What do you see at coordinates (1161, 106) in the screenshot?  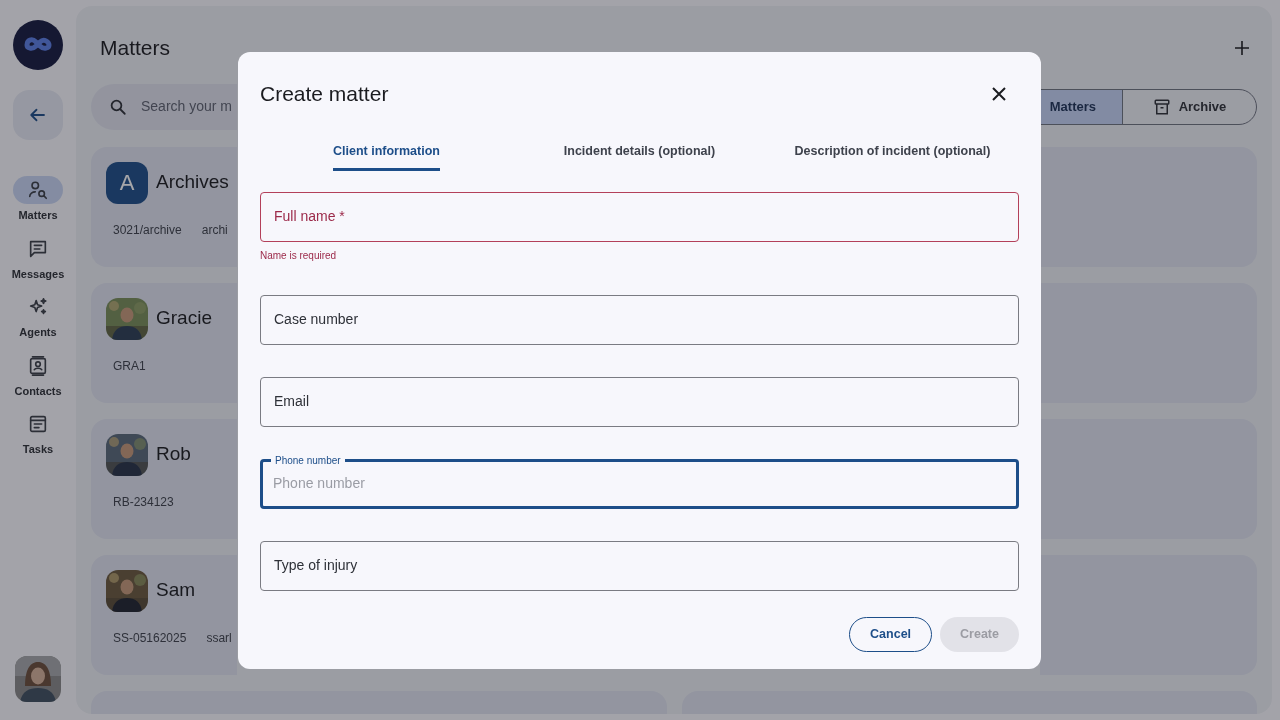 I see `archive-box-icon` at bounding box center [1161, 106].